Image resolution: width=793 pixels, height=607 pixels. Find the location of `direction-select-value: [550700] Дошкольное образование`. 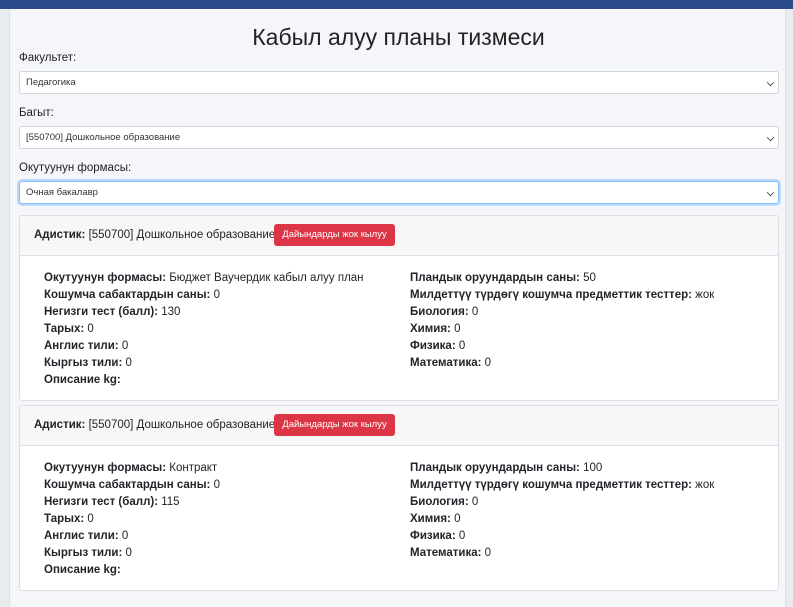

direction-select-value: [550700] Дошкольное образование is located at coordinates (103, 137).